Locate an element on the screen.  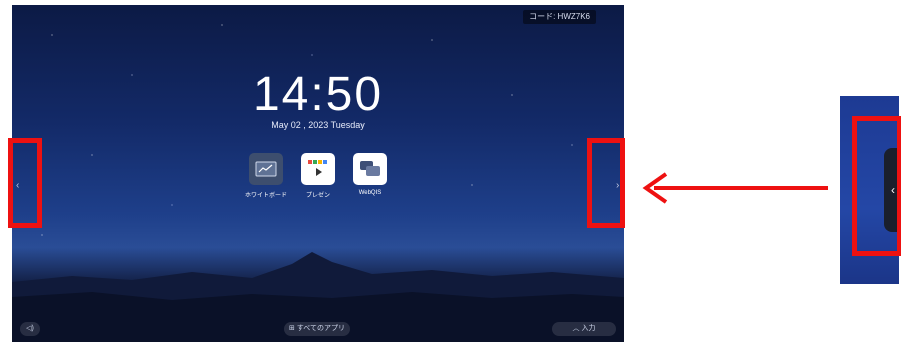
access-code-badge: コード: HWZ7K6 is located at coordinates (559, 17).